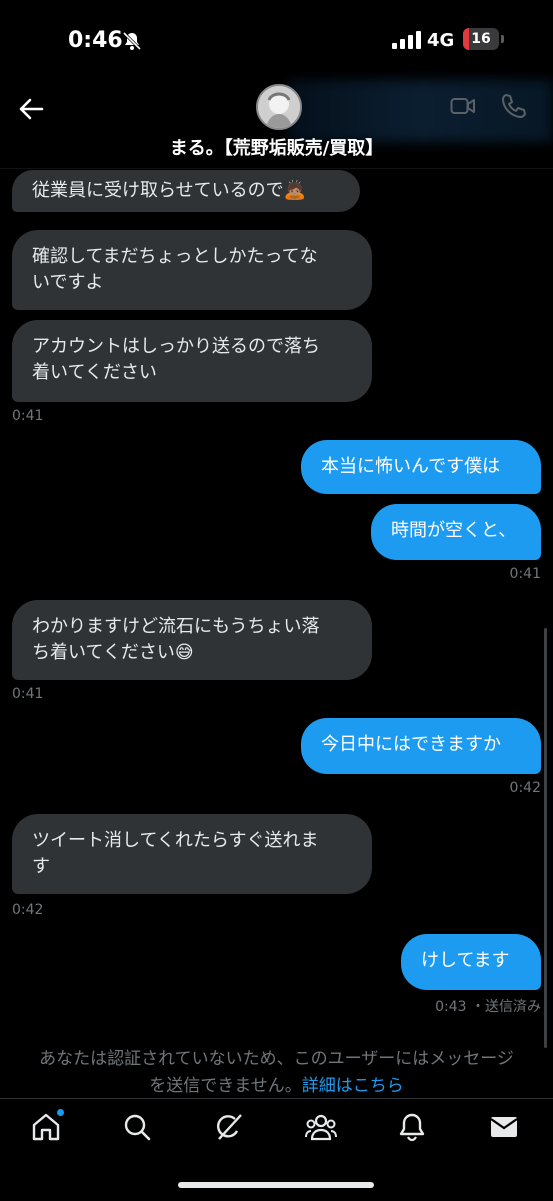 Image resolution: width=553 pixels, height=1201 pixels. I want to click on conversation-header: まる。【荒野垢販売/買取】, so click(276, 124).